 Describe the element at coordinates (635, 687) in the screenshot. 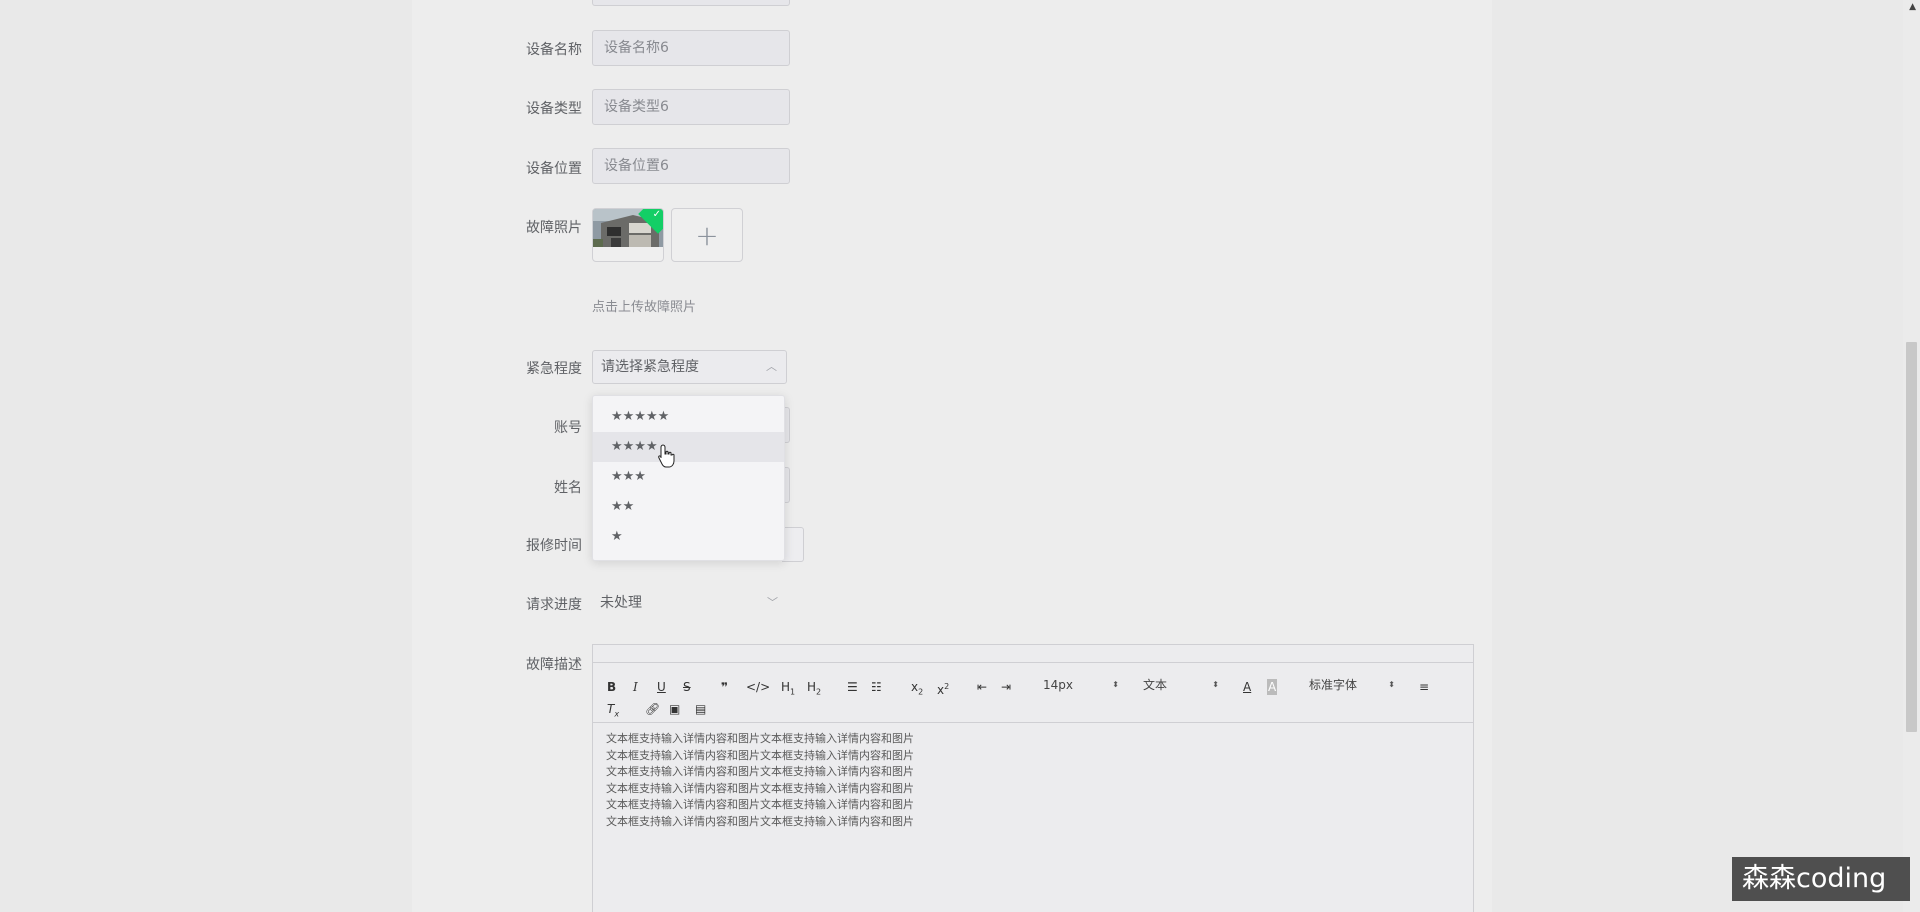

I see `italic-icon: I` at that location.